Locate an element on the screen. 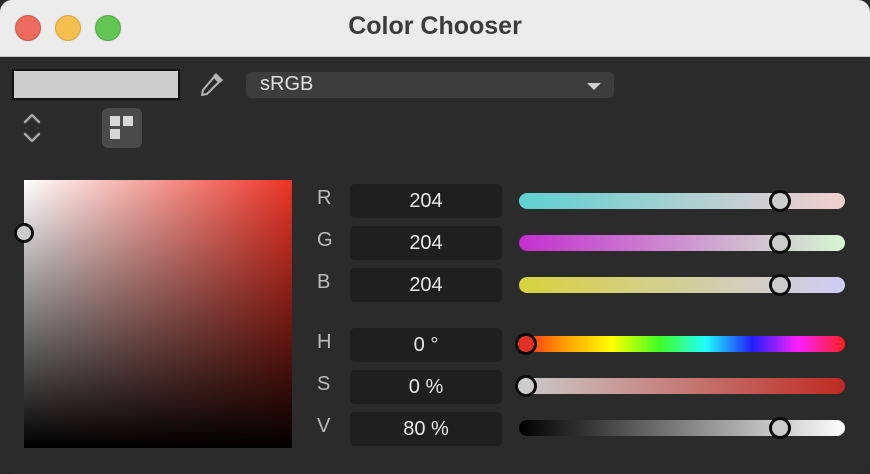 The height and width of the screenshot is (474, 870). up-down-chevron-icon is located at coordinates (32, 128).